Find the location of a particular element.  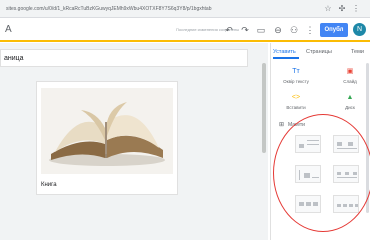

preview-icon: ▭ is located at coordinates (261, 30).